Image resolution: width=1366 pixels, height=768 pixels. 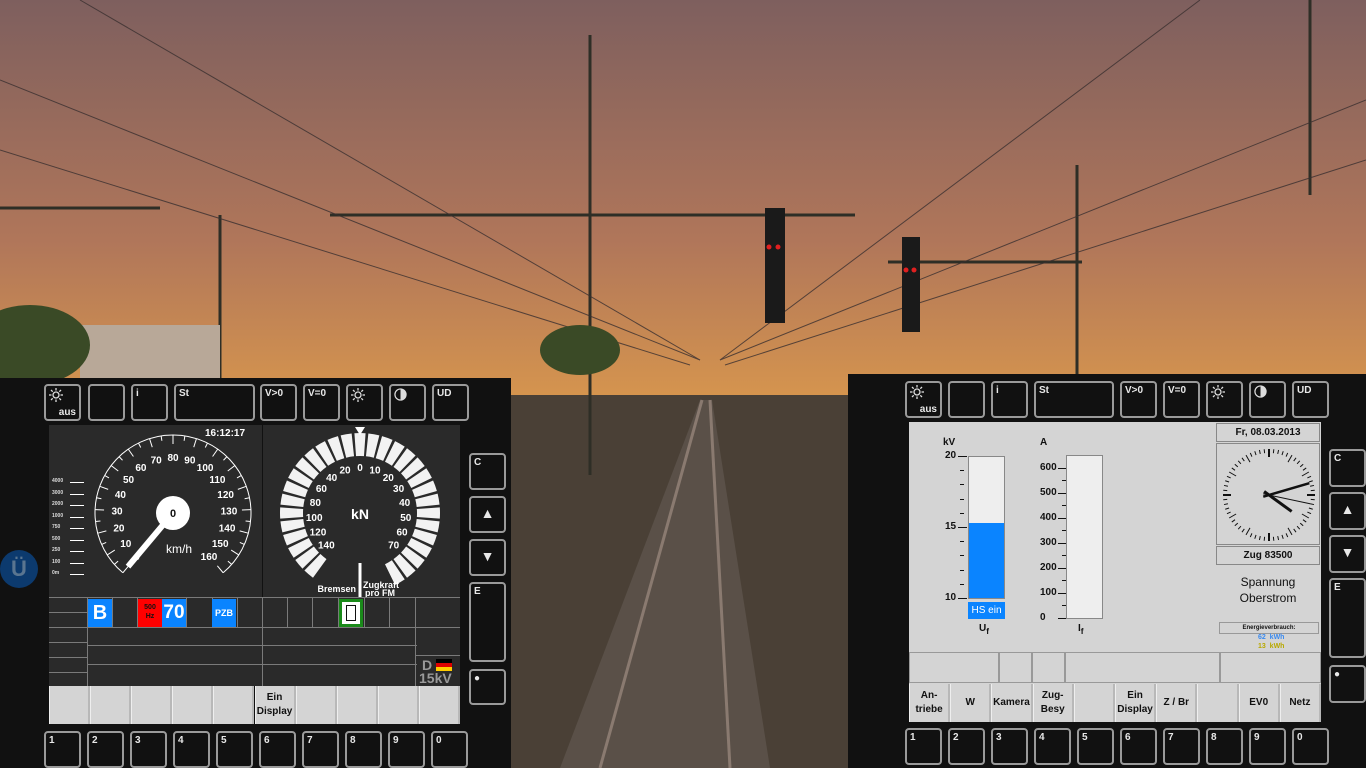 I want to click on softkey-3: Kamera, so click(x=1012, y=703).